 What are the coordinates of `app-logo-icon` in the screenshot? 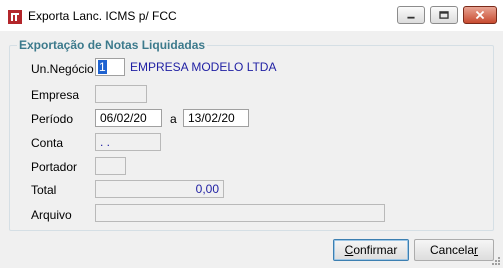 It's located at (15, 17).